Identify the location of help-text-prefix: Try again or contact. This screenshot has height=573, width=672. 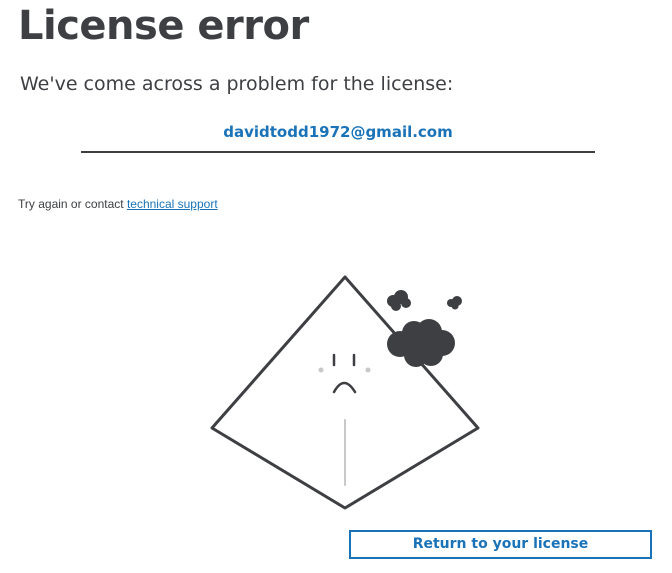
(72, 204).